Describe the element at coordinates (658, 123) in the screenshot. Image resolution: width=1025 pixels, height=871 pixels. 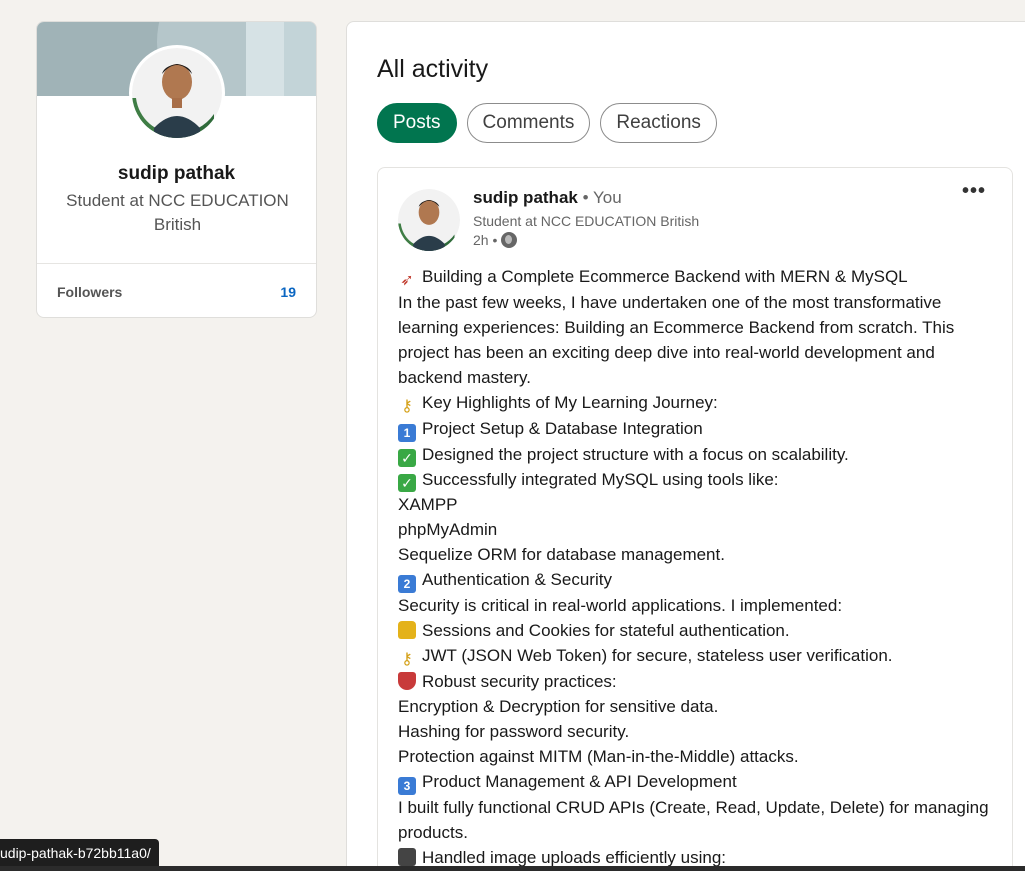
I see `tab-reactions: Reactions` at that location.